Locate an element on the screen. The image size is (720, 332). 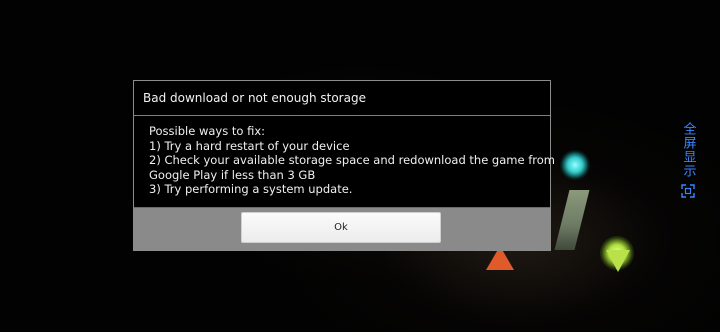
logo-pillar-decoration is located at coordinates (572, 220).